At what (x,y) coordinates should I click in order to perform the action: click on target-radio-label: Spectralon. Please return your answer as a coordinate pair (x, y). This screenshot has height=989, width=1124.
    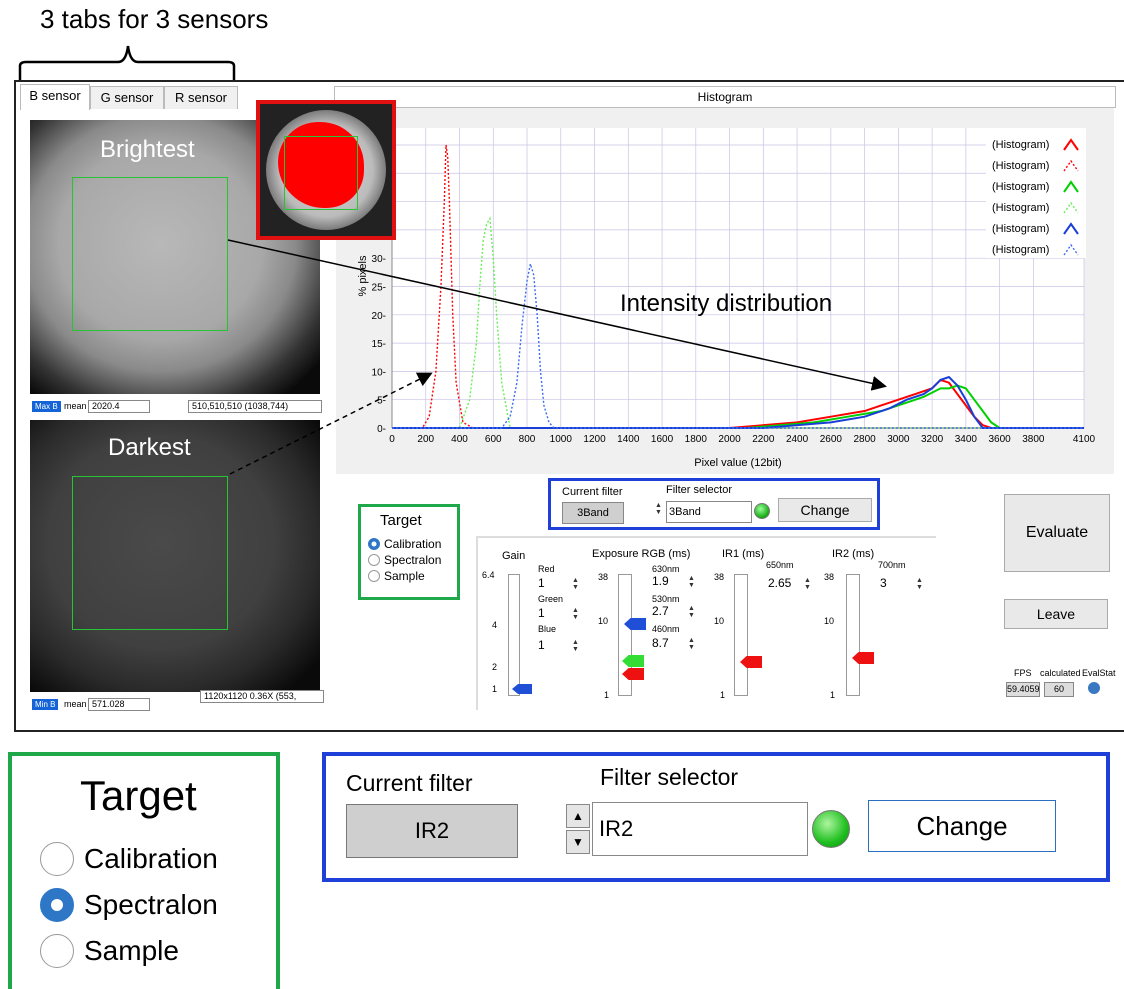
    Looking at the image, I should click on (413, 560).